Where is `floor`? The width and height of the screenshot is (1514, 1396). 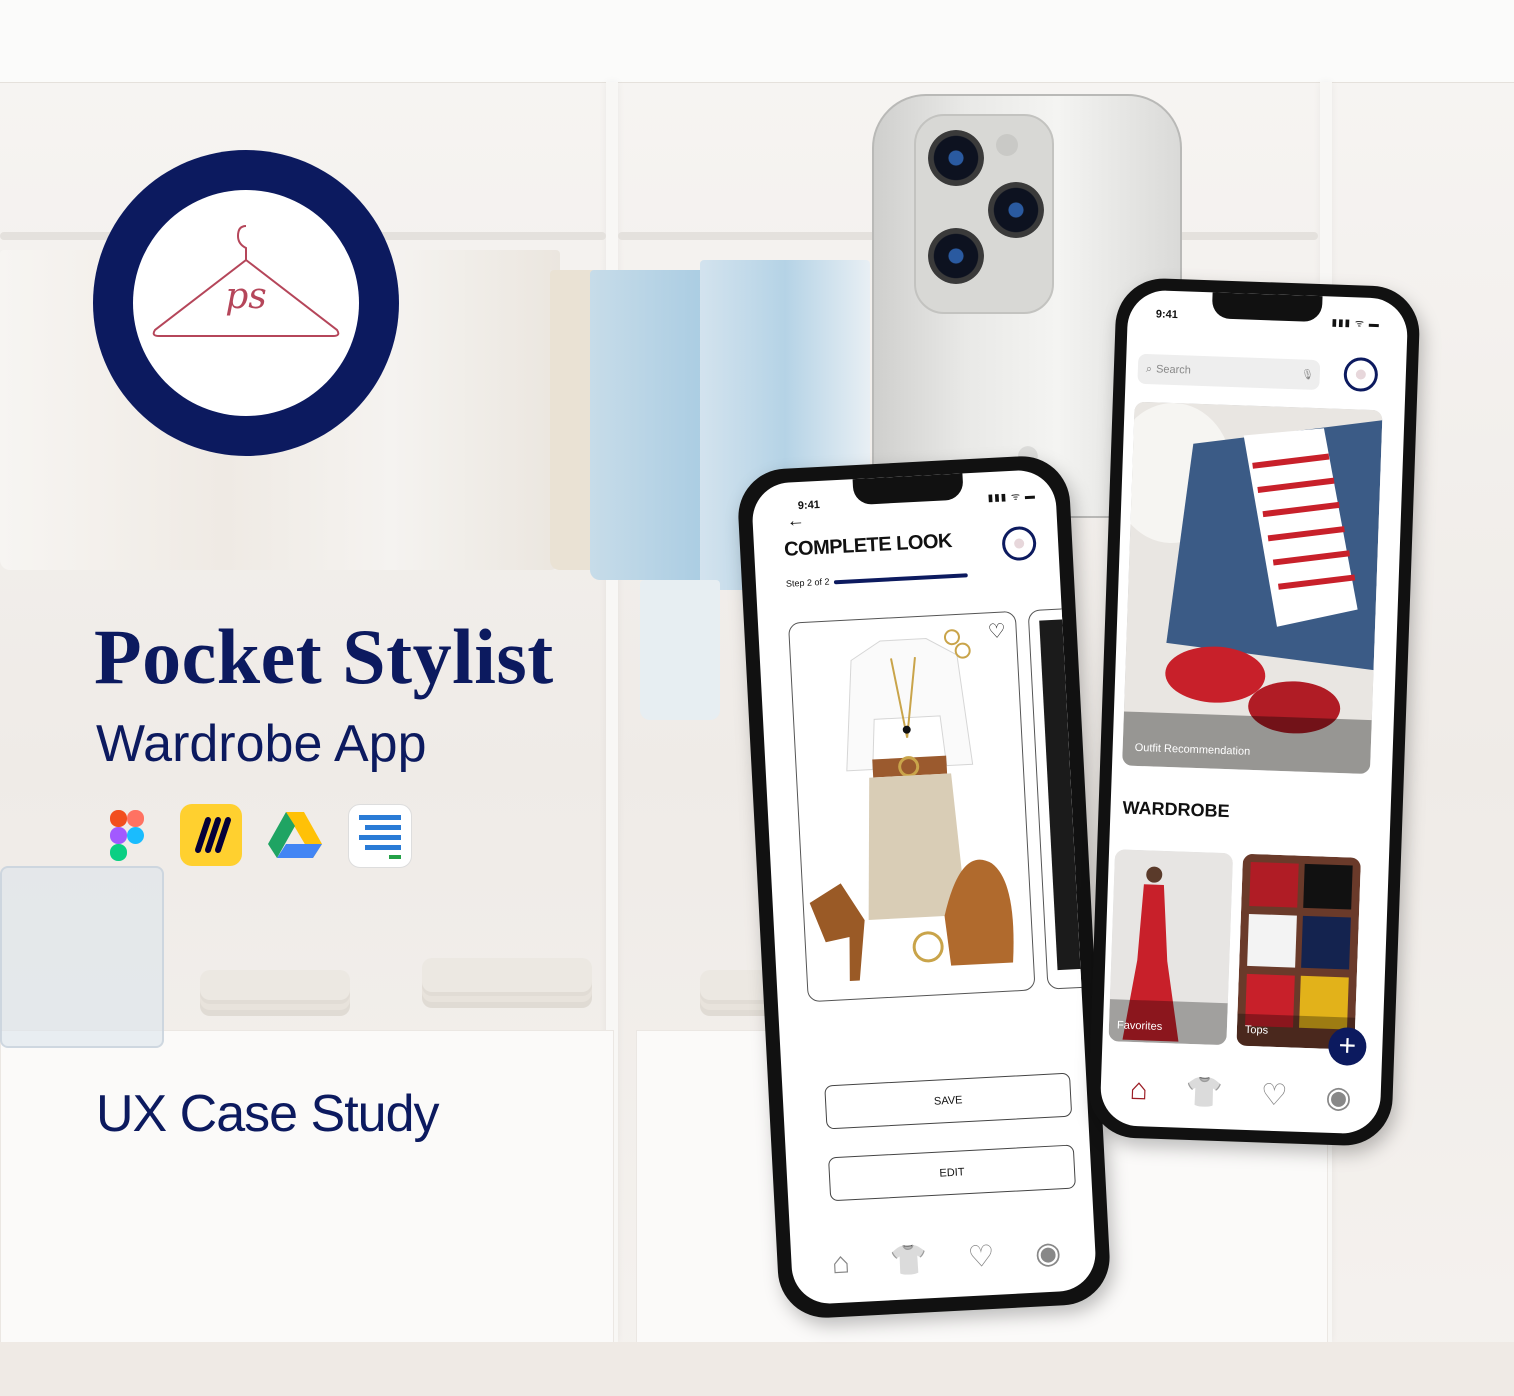
floor is located at coordinates (757, 1369).